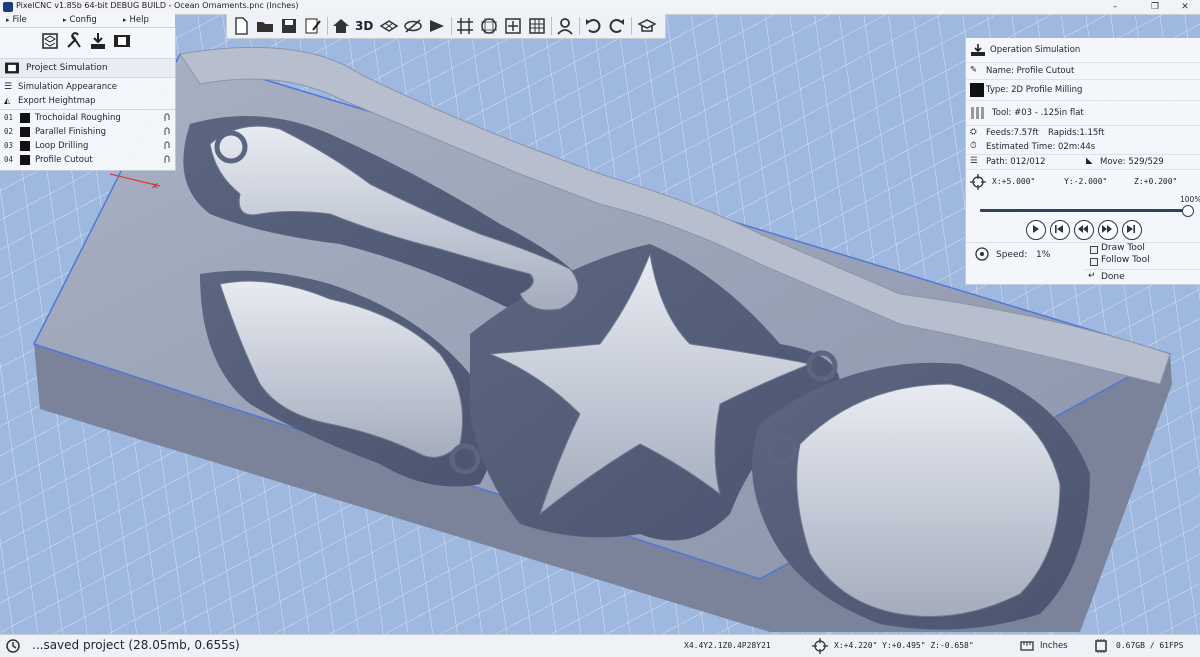  What do you see at coordinates (1054, 646) in the screenshot?
I see `units-label: Inches` at bounding box center [1054, 646].